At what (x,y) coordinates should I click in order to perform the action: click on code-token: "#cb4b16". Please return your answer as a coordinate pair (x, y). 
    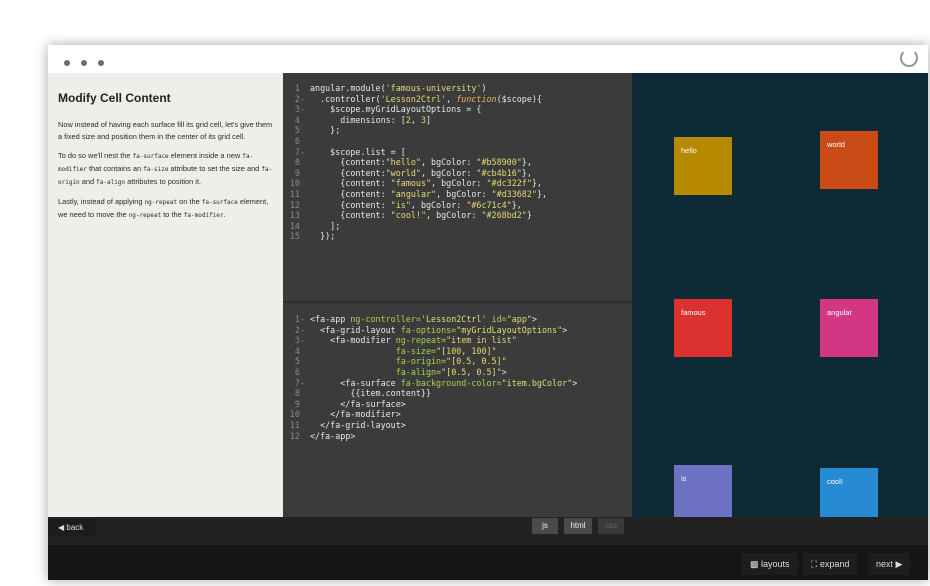
    Looking at the image, I should click on (499, 172).